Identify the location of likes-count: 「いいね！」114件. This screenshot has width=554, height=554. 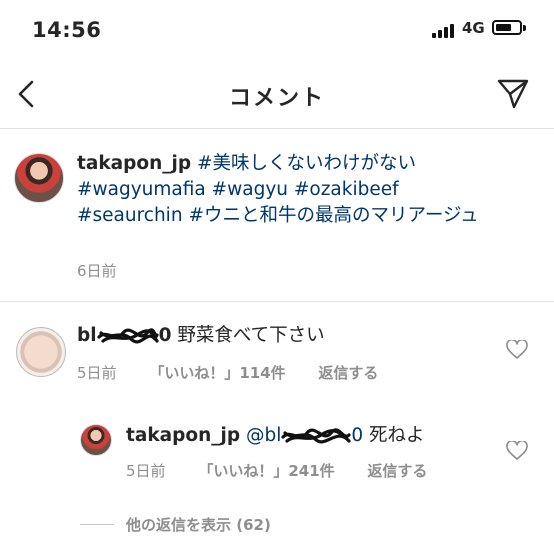
(217, 373).